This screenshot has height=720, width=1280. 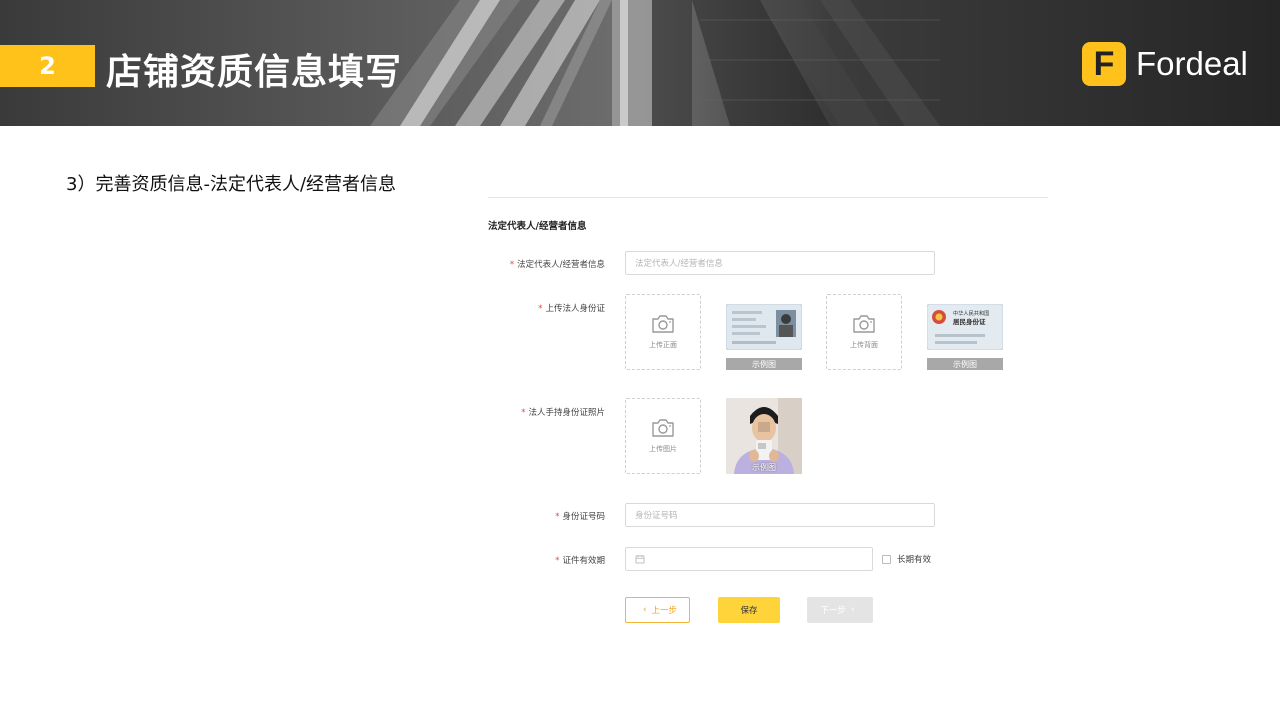 I want to click on id-number-input: 身份证号码, so click(x=780, y=515).